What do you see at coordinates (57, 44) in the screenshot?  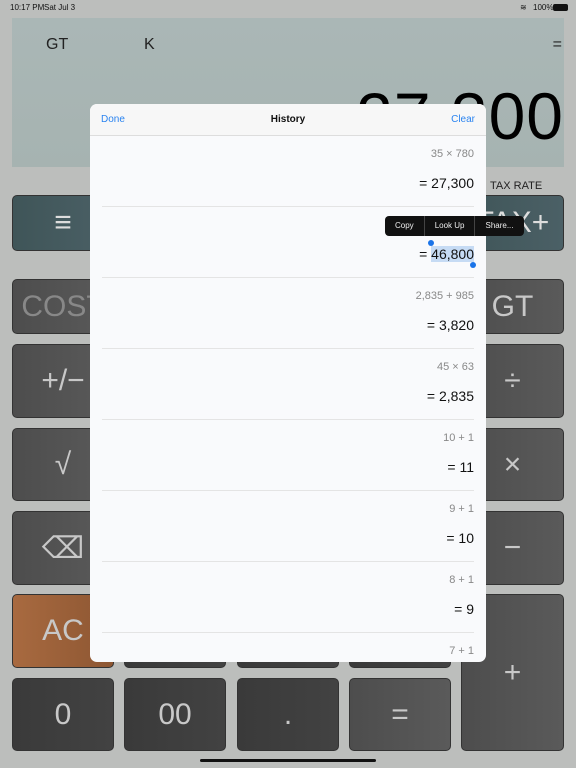 I see `gt-indicator: GT` at bounding box center [57, 44].